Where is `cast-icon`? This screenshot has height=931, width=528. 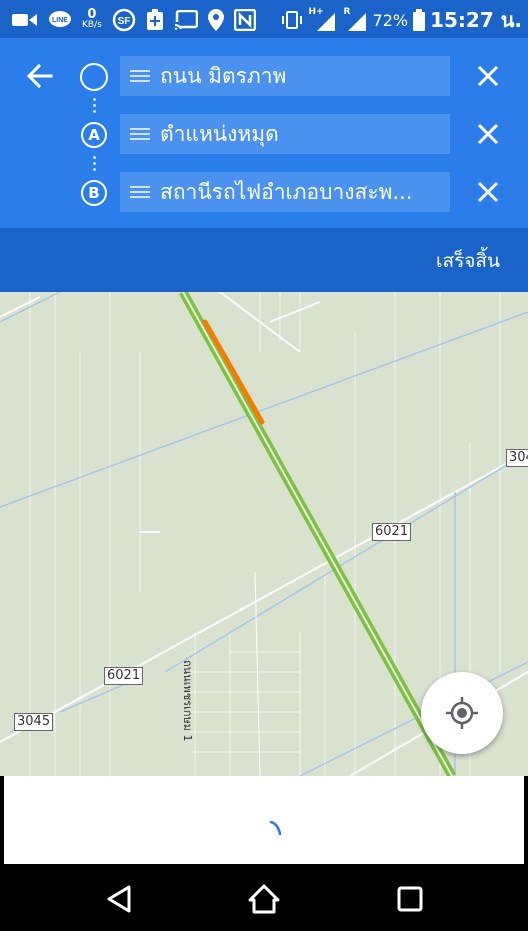
cast-icon is located at coordinates (185, 20).